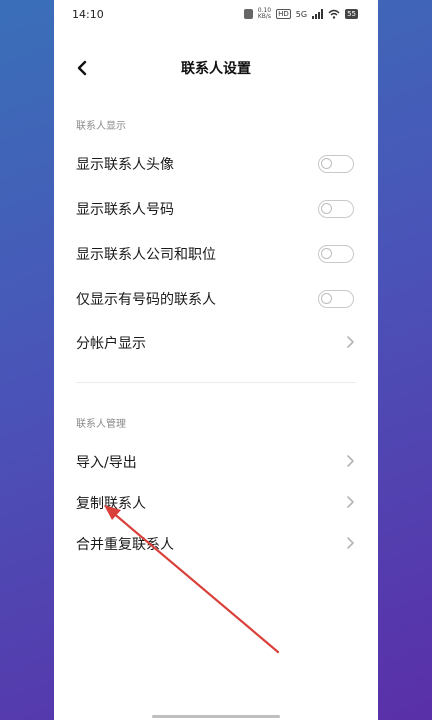  I want to click on network-type: 5G, so click(301, 14).